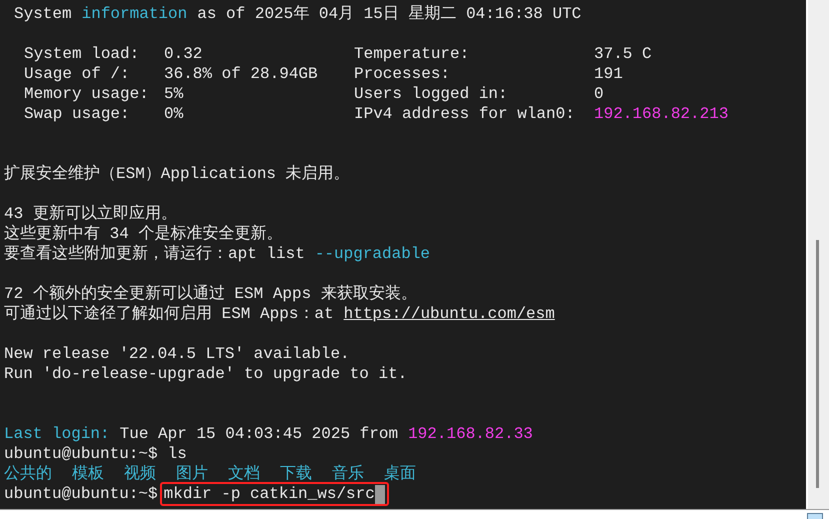 The height and width of the screenshot is (519, 829). What do you see at coordinates (184, 54) in the screenshot?
I see `info-value: 0.32` at bounding box center [184, 54].